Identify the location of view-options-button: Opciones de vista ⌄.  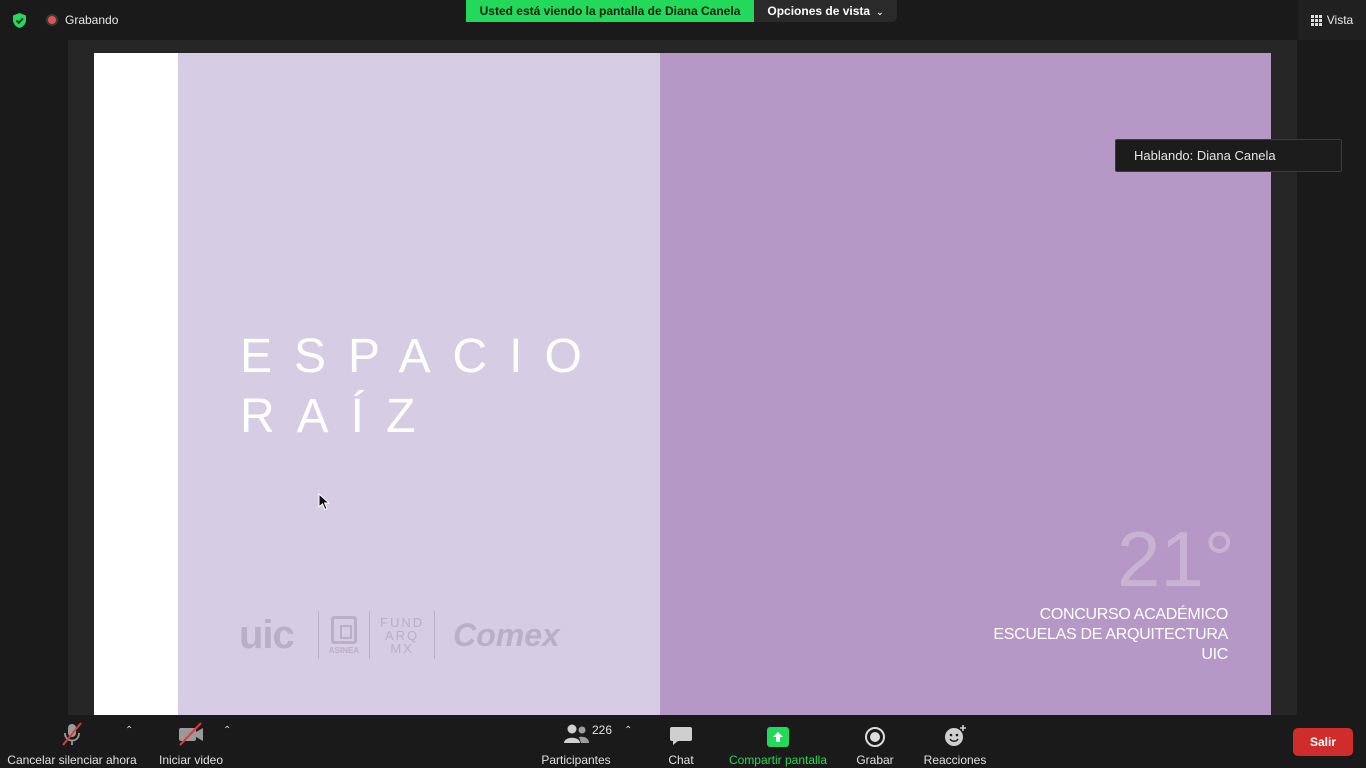
(825, 11).